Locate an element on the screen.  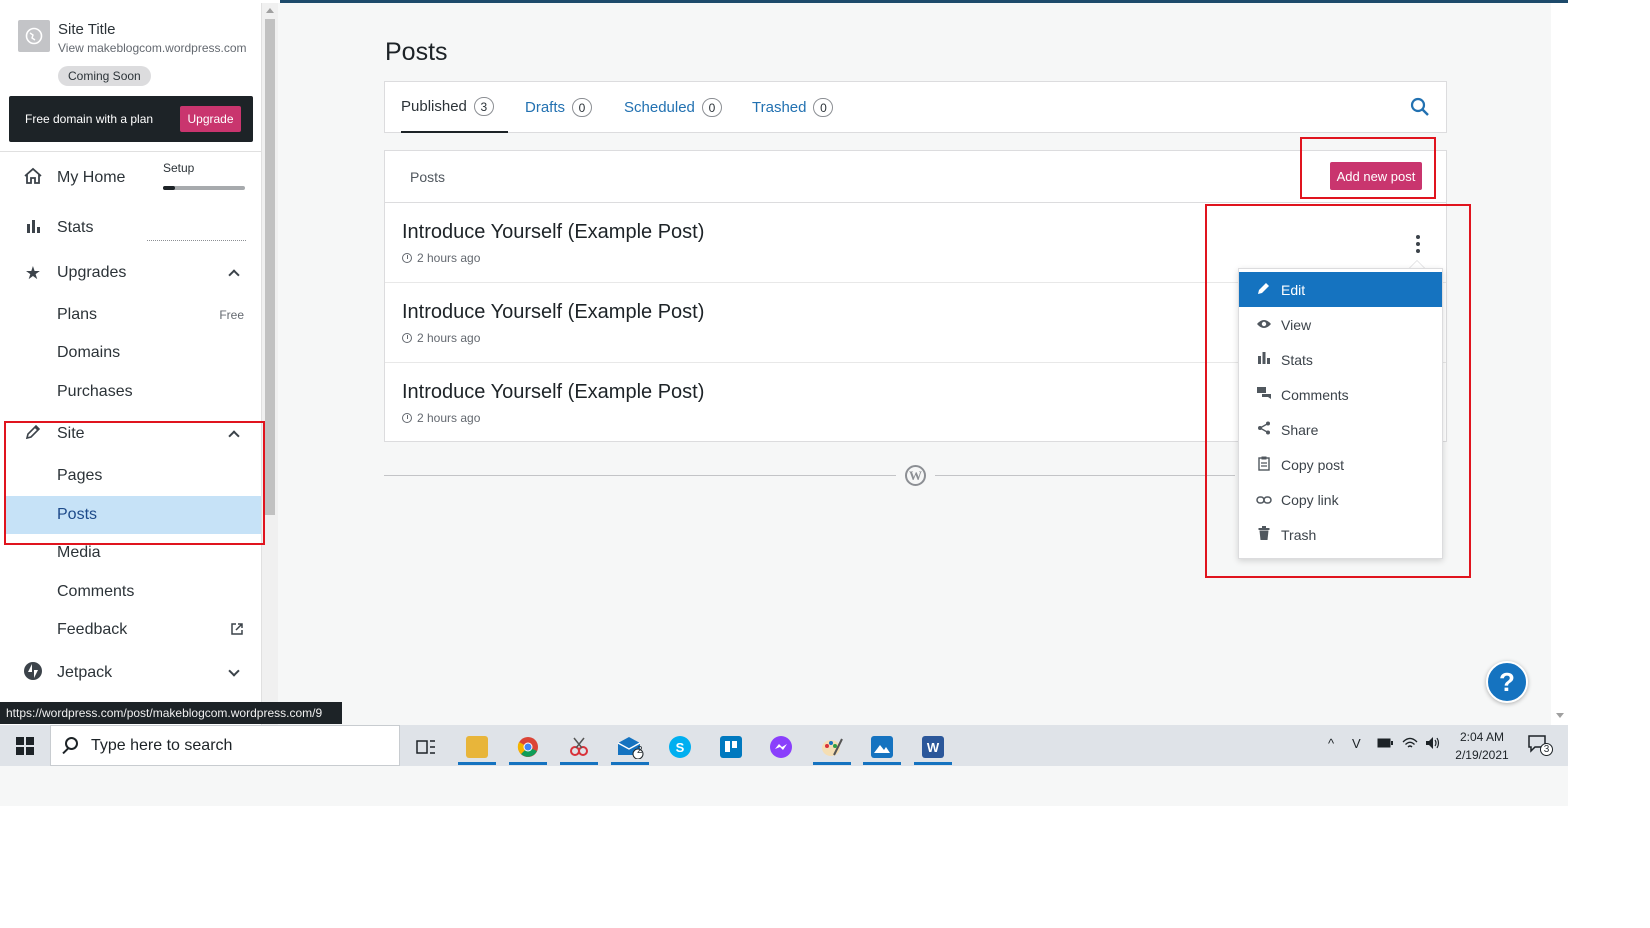
sidebar-item-comments: Comments is located at coordinates (130, 592).